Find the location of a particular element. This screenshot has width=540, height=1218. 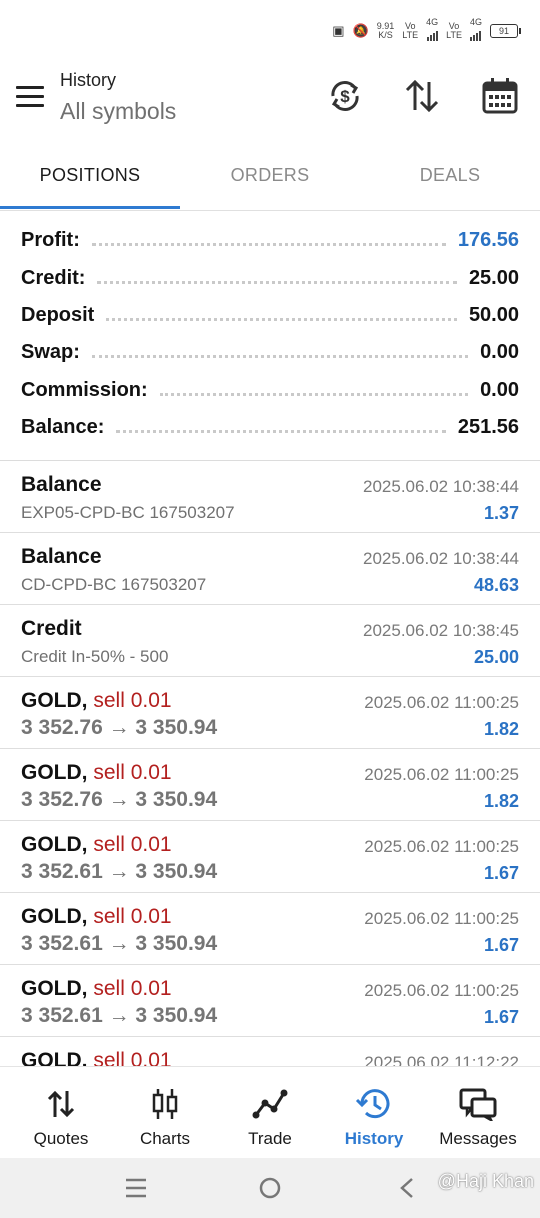

nav-quotes: Quotes is located at coordinates (61, 1113).